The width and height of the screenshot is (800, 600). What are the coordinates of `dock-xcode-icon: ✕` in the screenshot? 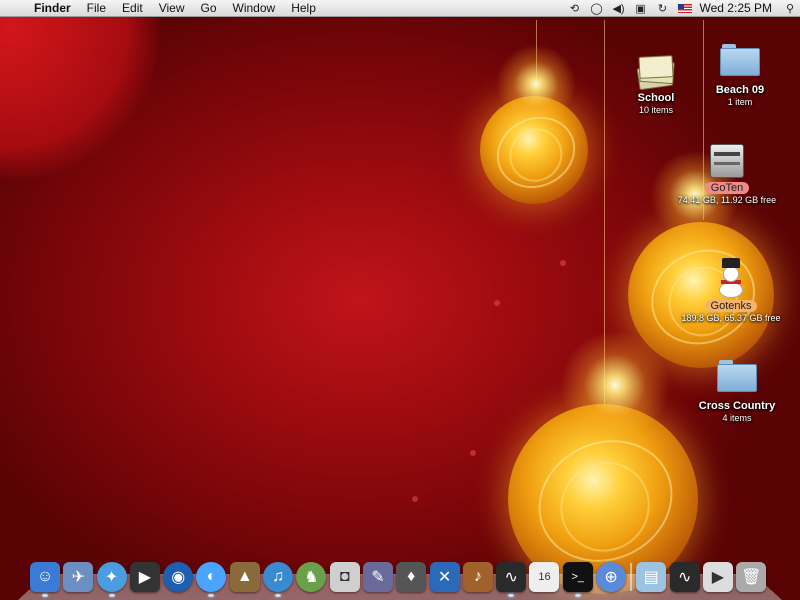 It's located at (444, 577).